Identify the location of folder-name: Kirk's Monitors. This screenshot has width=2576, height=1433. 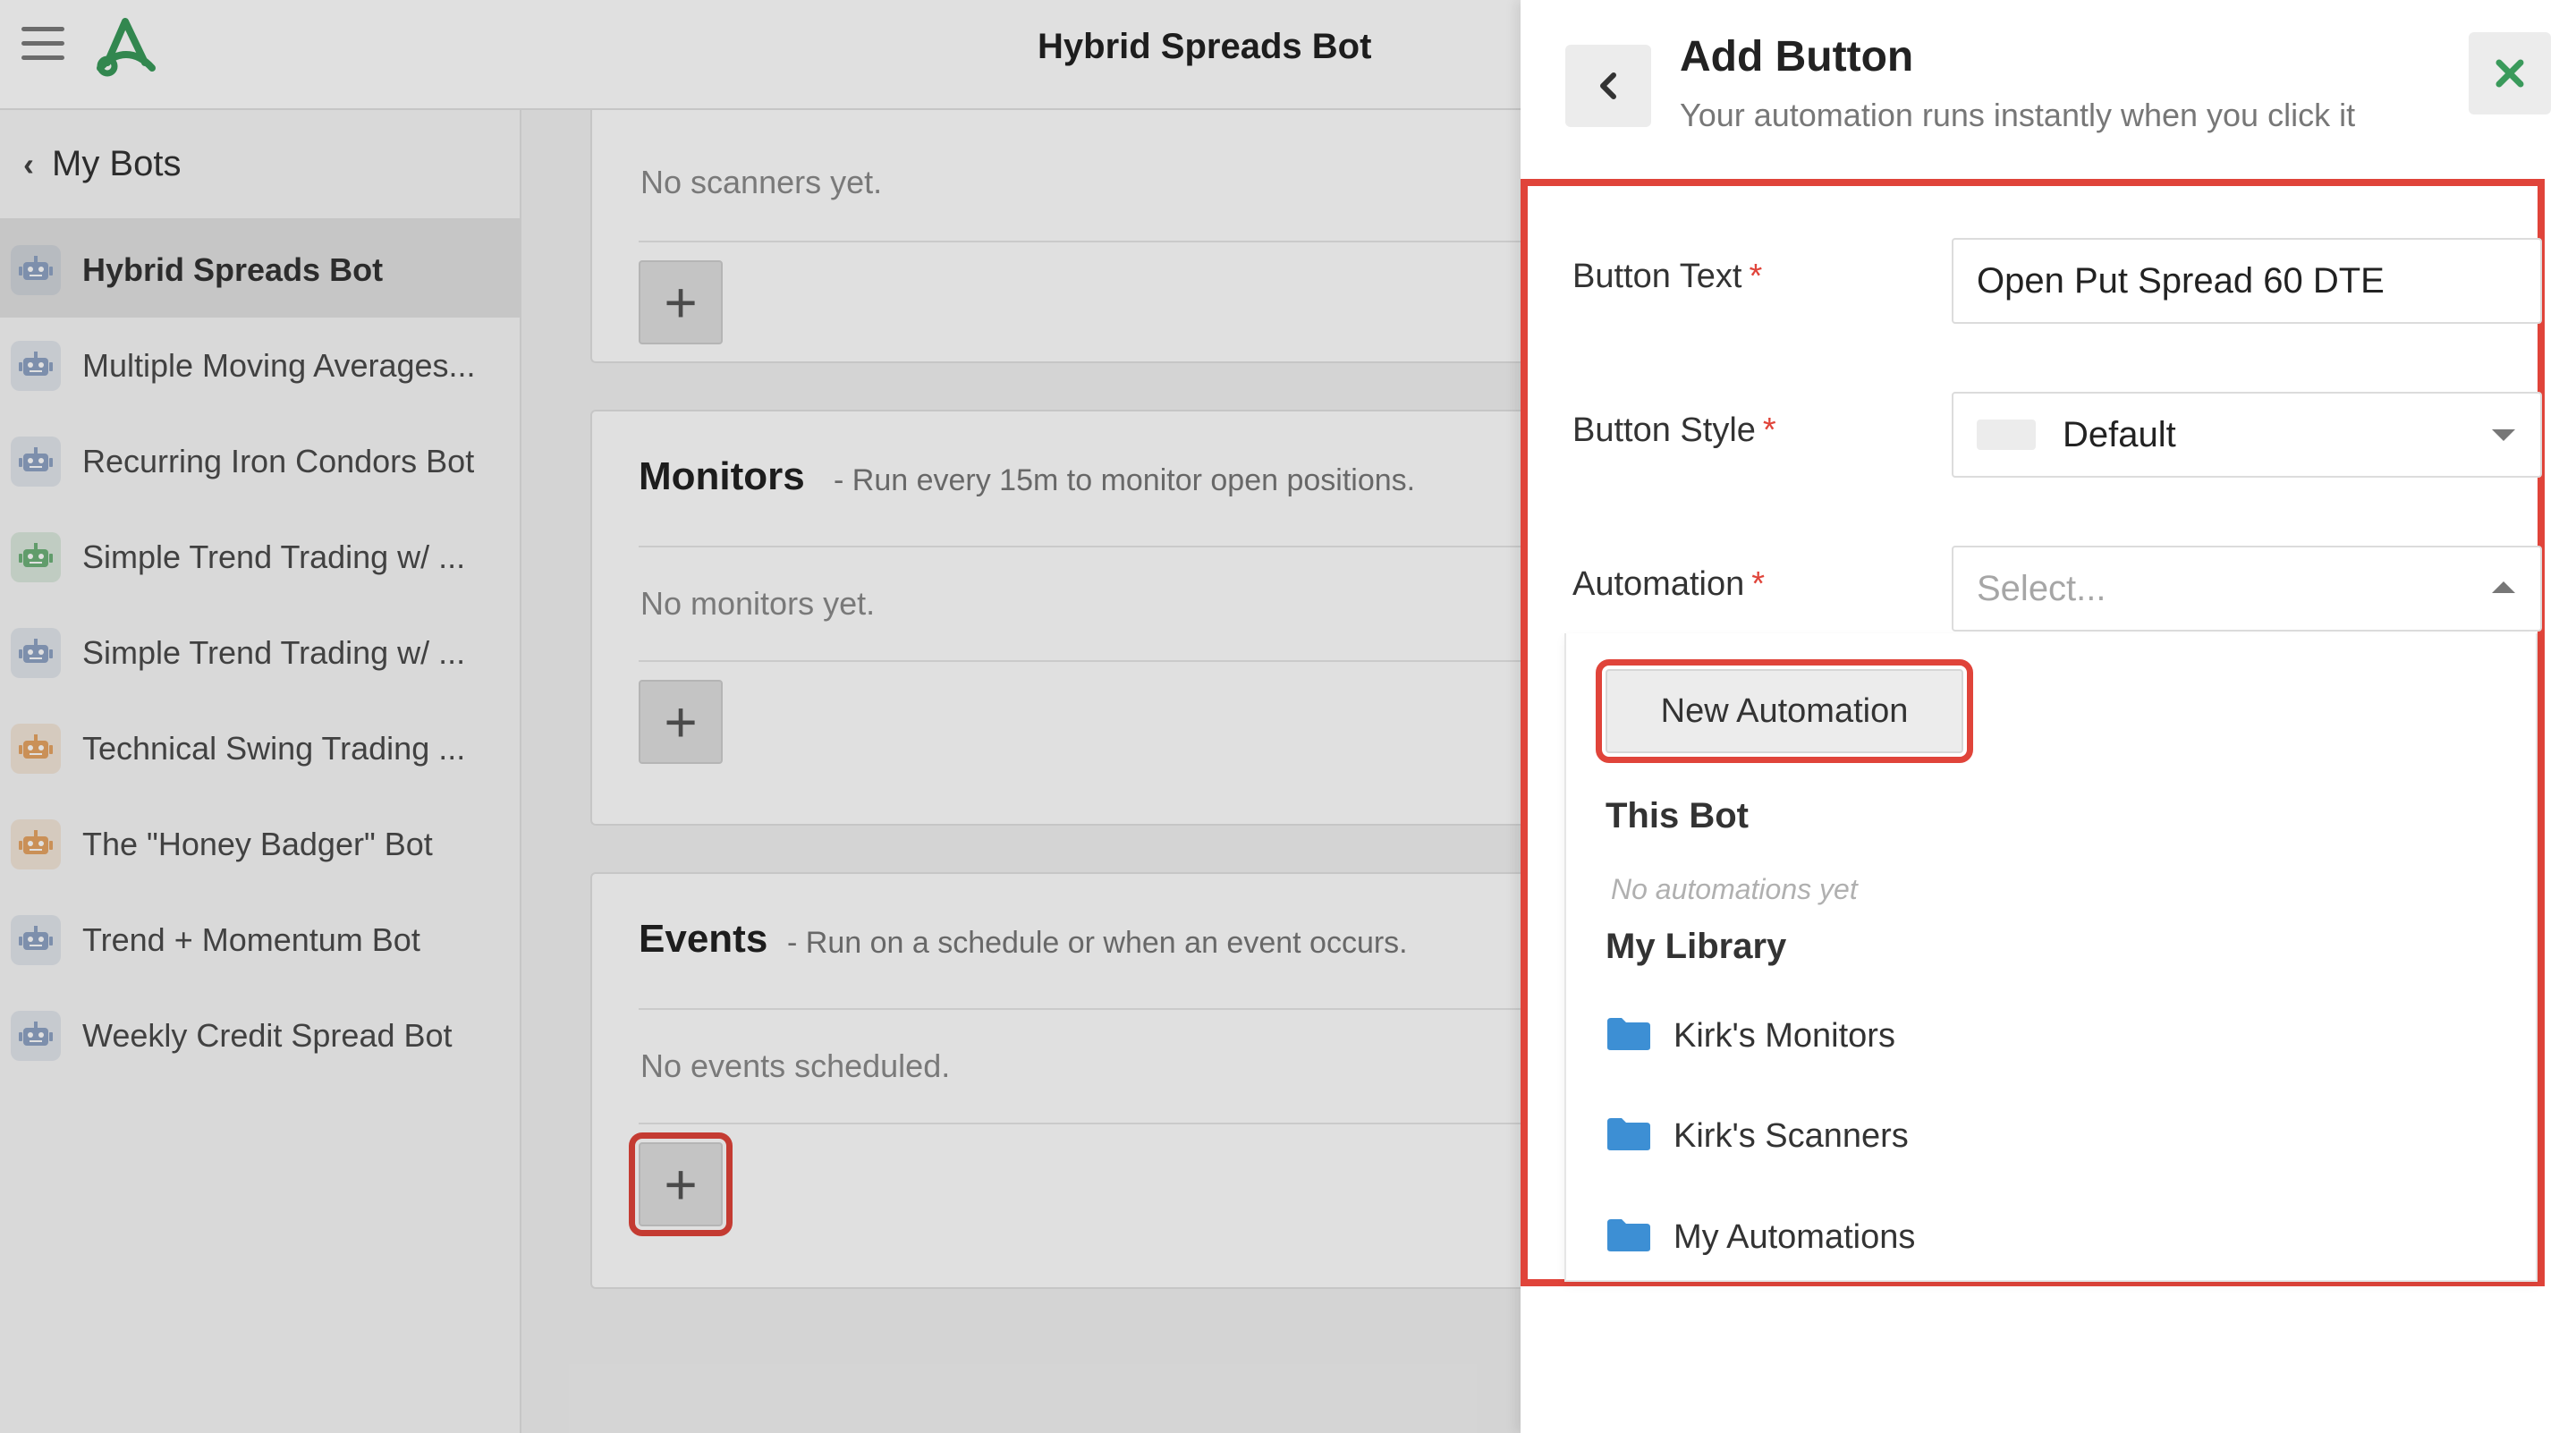
(1784, 1035).